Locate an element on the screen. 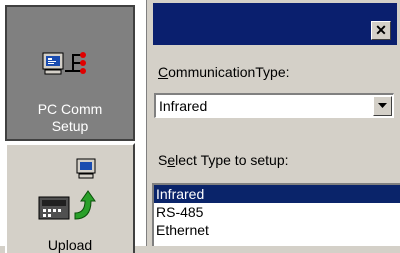 The width and height of the screenshot is (400, 253). dropdown-button is located at coordinates (382, 106).